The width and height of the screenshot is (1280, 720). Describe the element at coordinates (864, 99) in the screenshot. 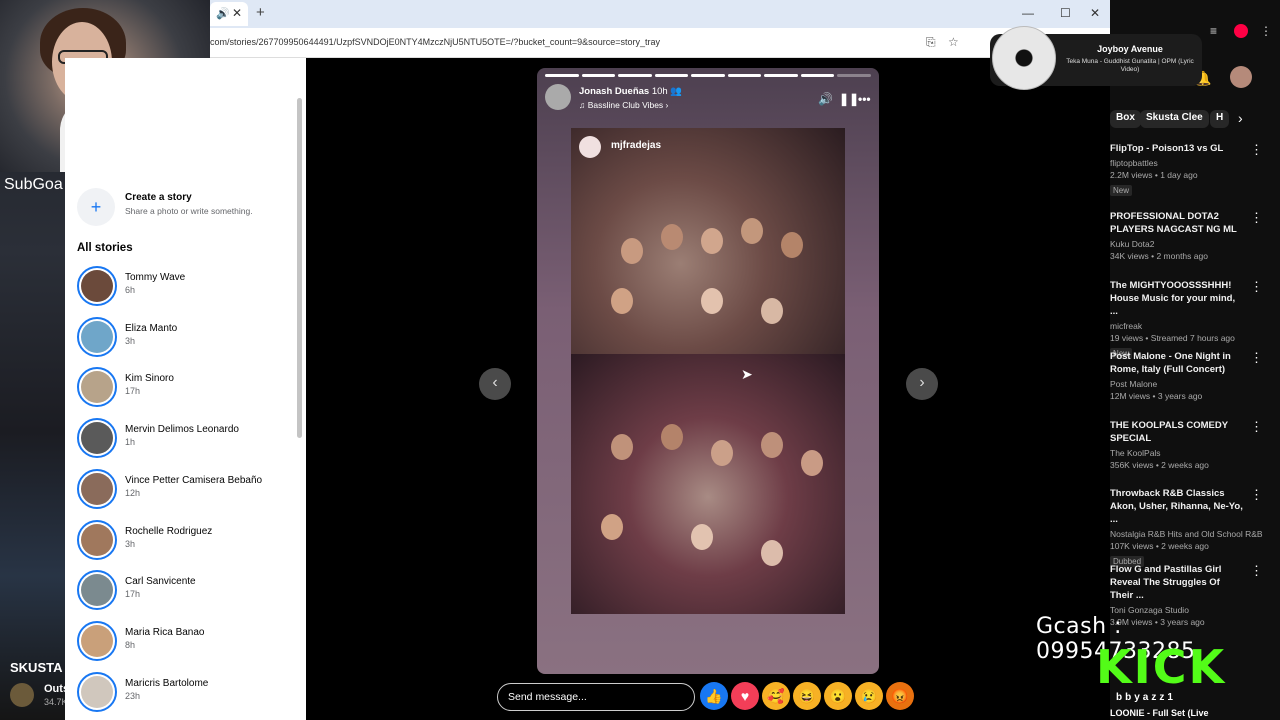

I see `more-options-icon: •••` at that location.